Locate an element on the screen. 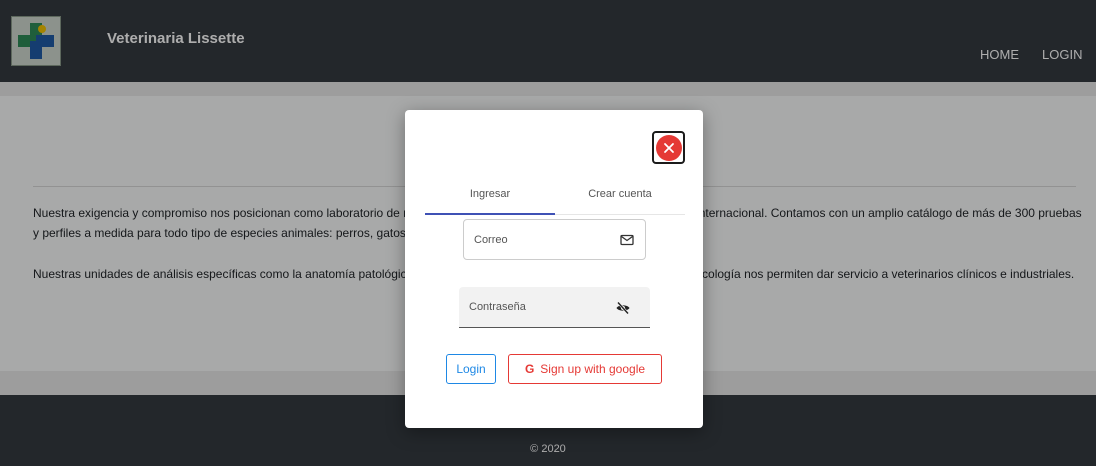 The height and width of the screenshot is (466, 1096). close-icon is located at coordinates (668, 147).